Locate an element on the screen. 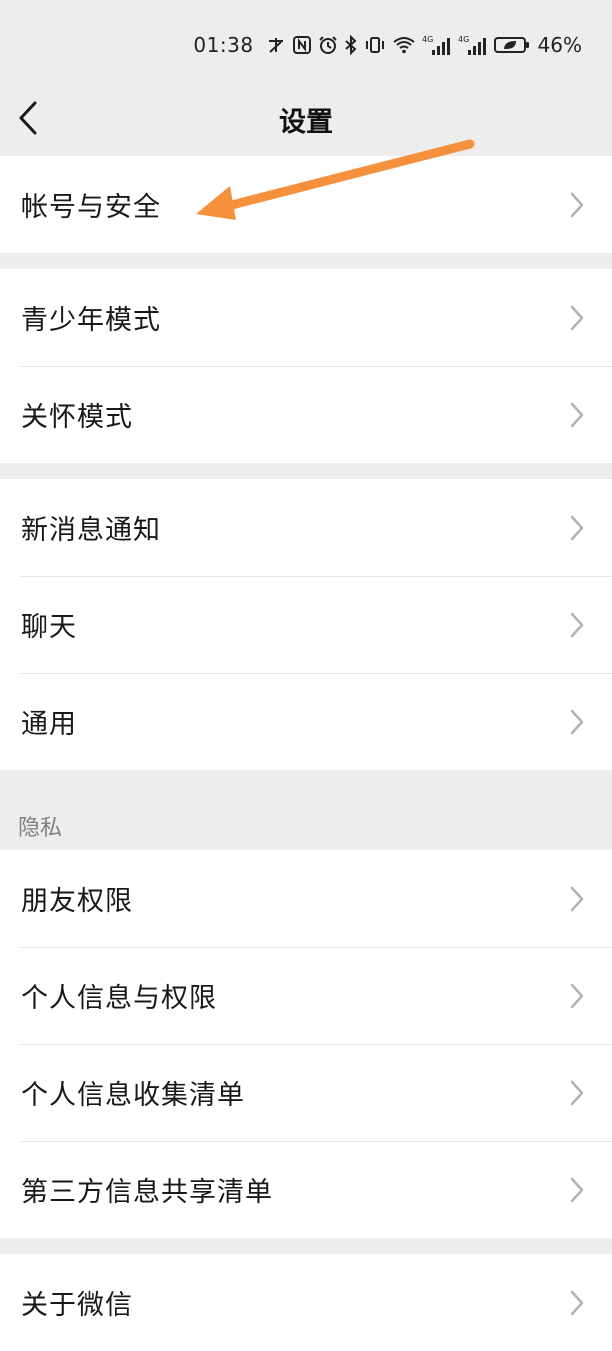 The image size is (612, 1351). bluetooth-icon is located at coordinates (351, 45).